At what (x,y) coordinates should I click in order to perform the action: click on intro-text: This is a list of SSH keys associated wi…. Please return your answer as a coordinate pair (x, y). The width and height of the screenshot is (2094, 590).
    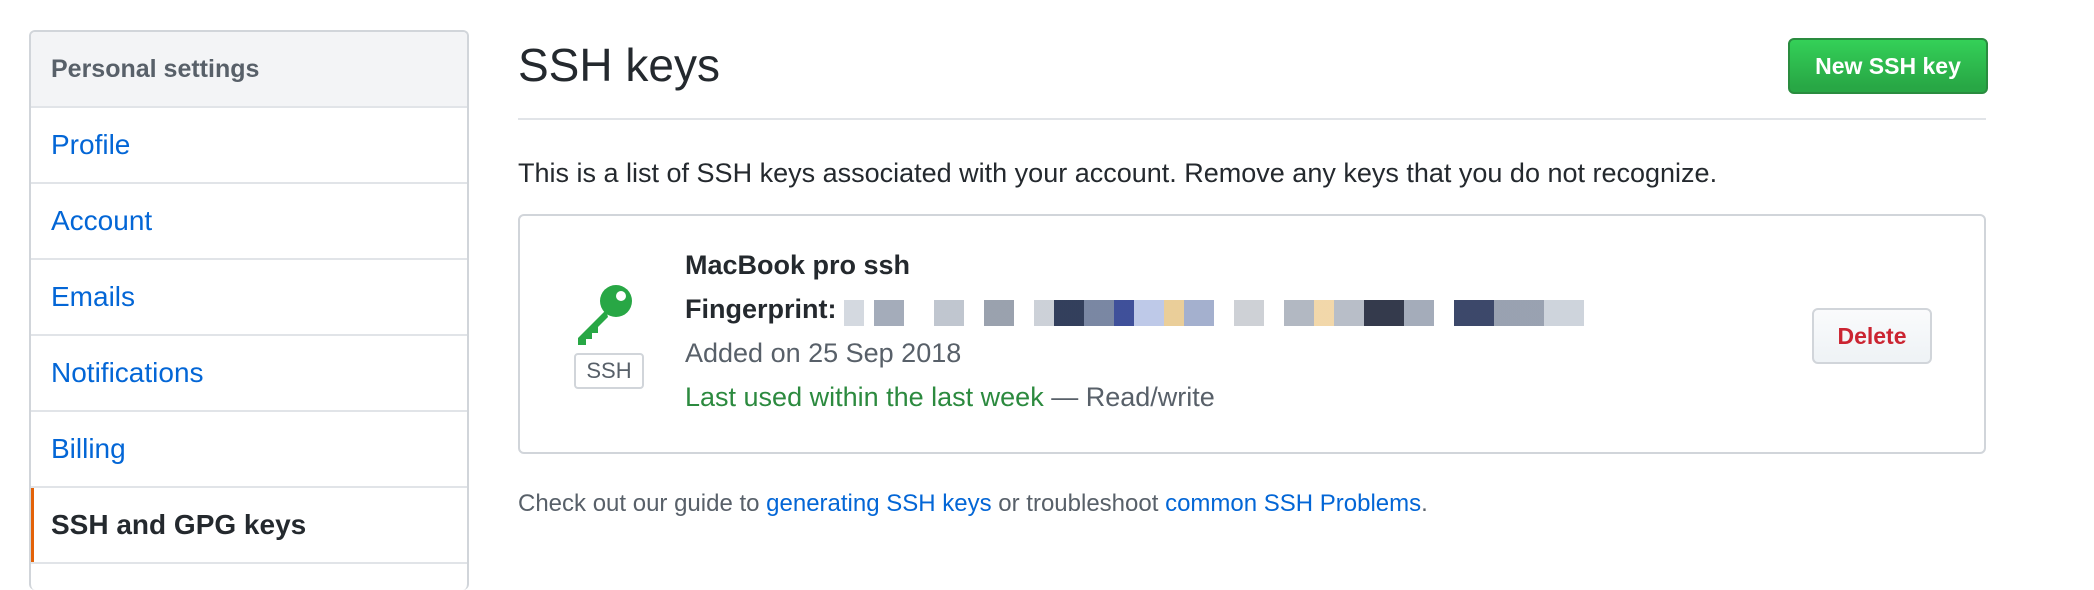
    Looking at the image, I should click on (1118, 173).